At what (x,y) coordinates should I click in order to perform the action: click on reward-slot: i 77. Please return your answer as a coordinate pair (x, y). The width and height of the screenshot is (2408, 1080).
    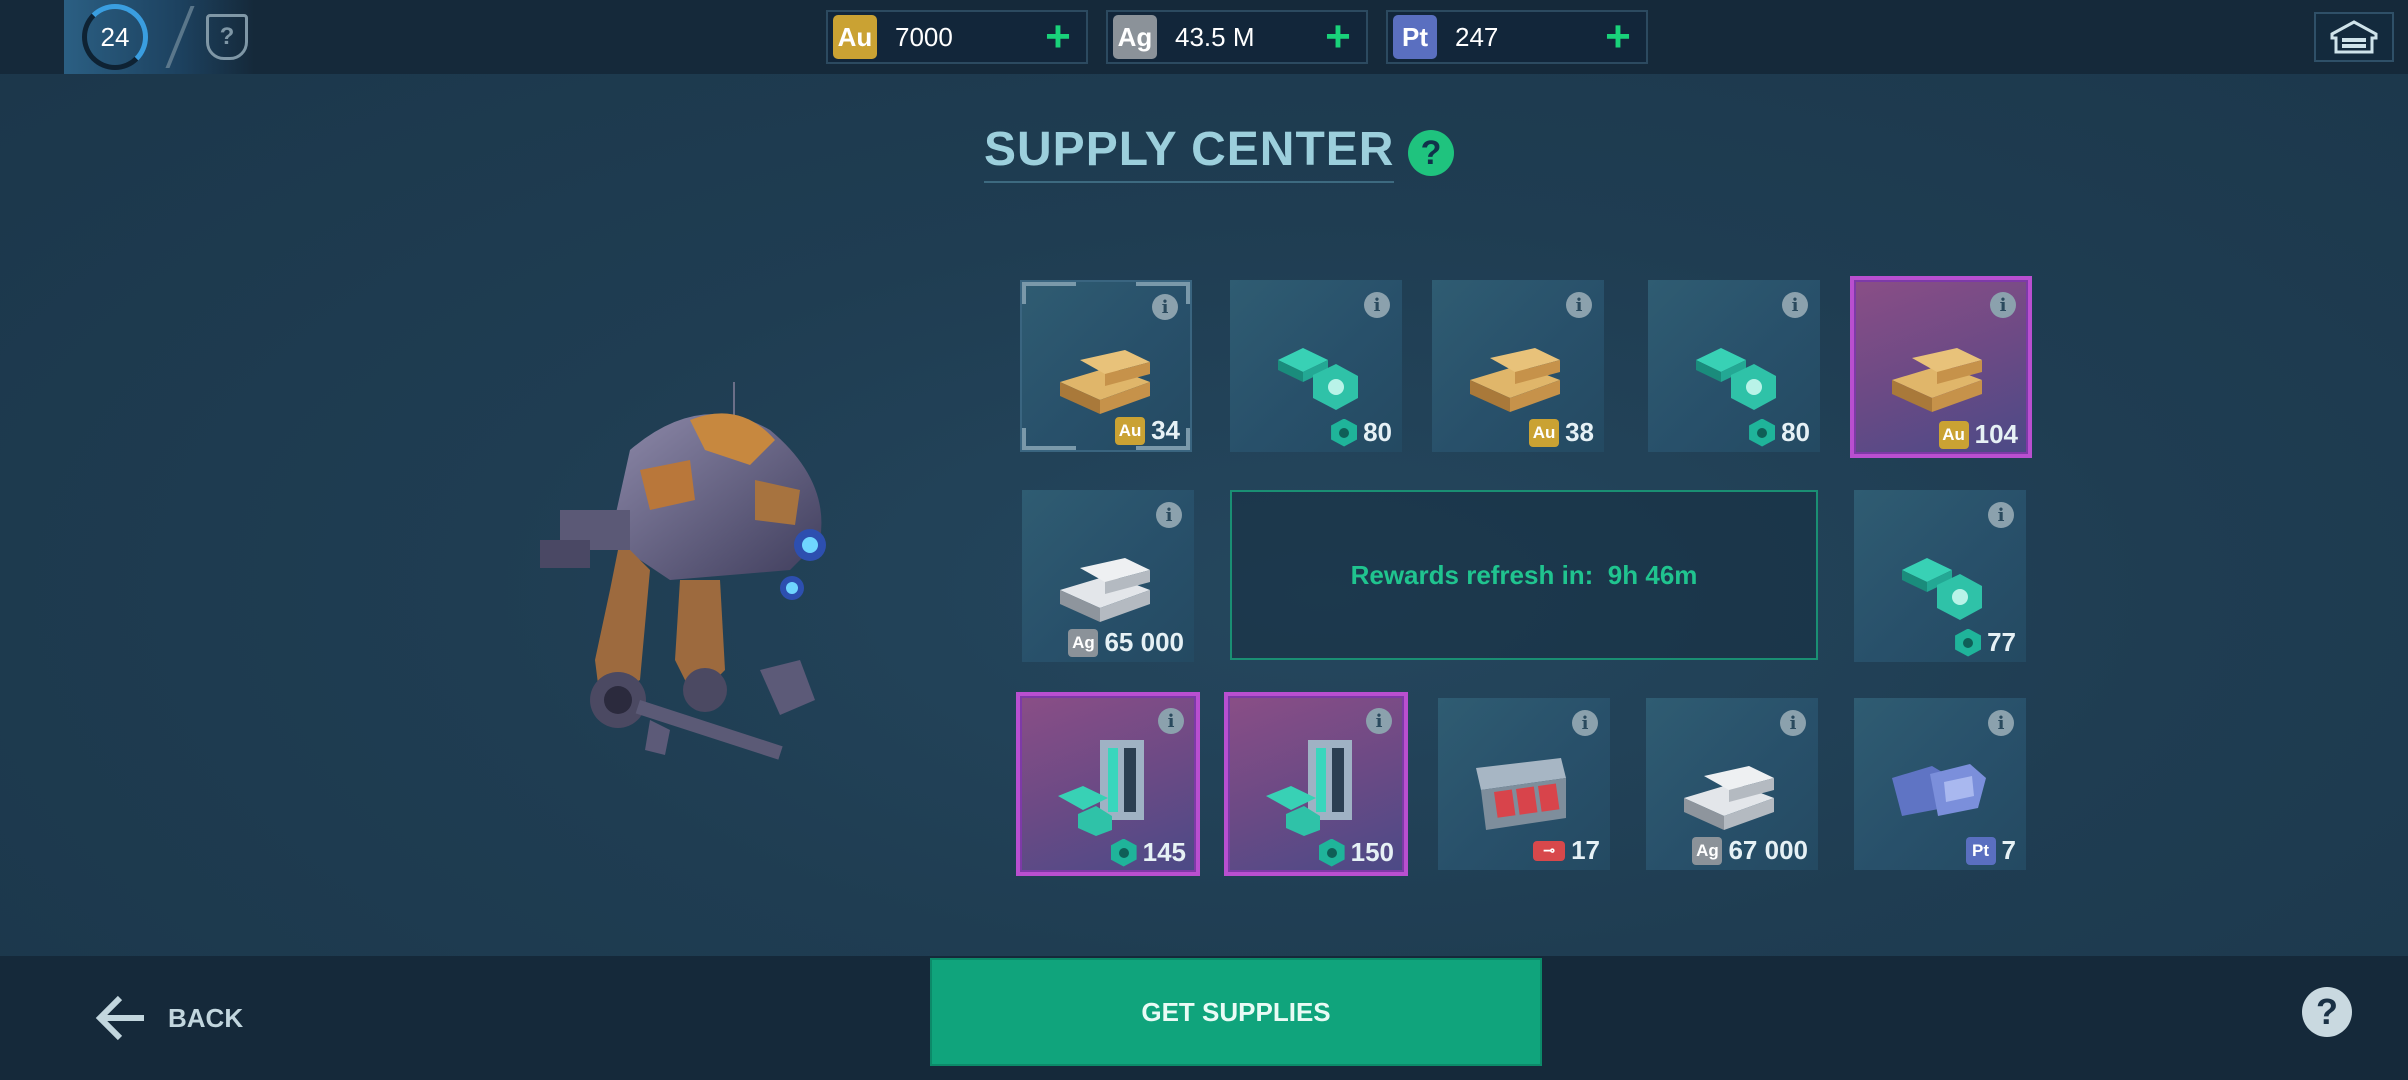
    Looking at the image, I should click on (1940, 576).